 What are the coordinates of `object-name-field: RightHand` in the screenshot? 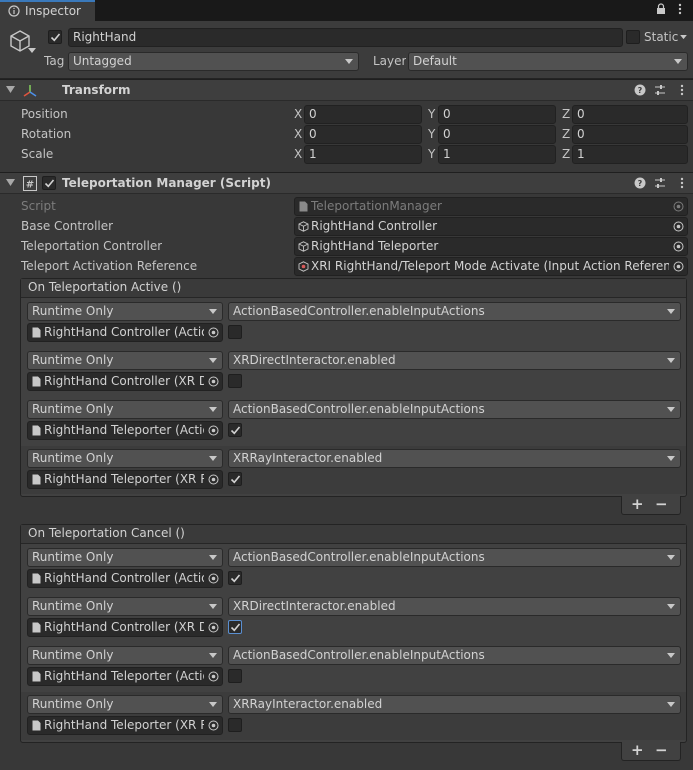 It's located at (345, 37).